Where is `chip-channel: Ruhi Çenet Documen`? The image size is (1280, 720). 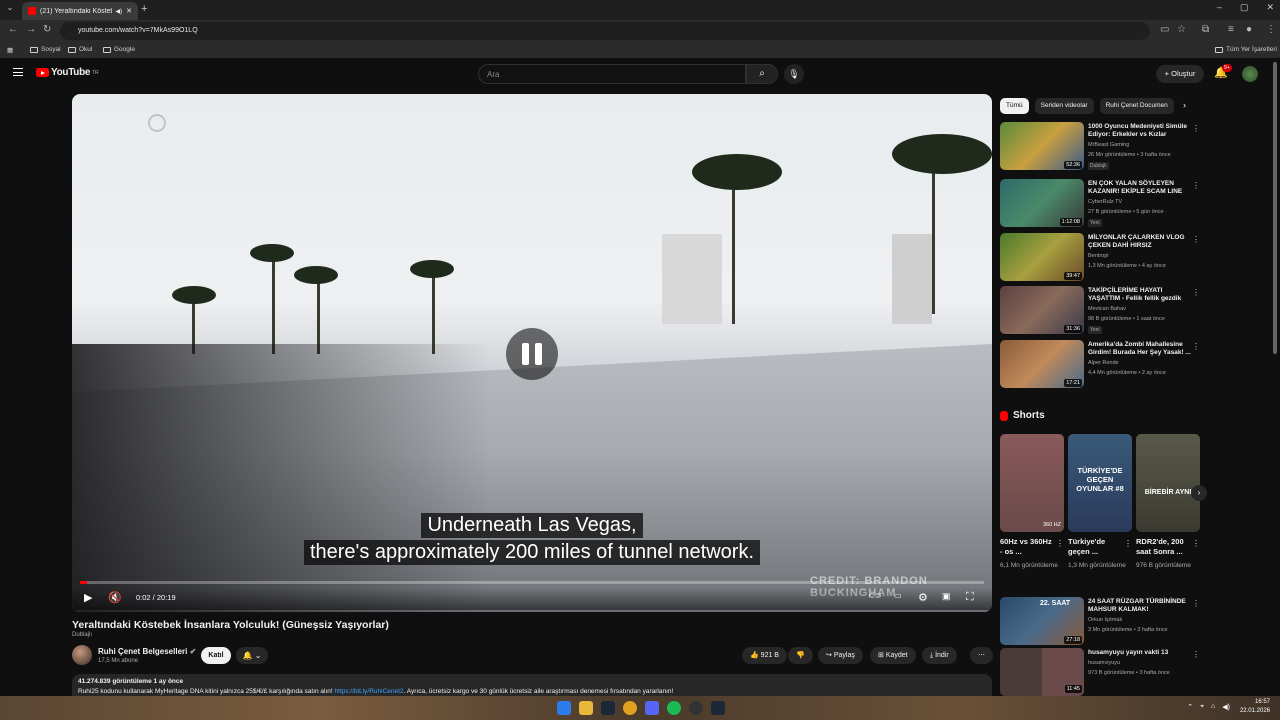
chip-channel: Ruhi Çenet Documen is located at coordinates (1136, 106).